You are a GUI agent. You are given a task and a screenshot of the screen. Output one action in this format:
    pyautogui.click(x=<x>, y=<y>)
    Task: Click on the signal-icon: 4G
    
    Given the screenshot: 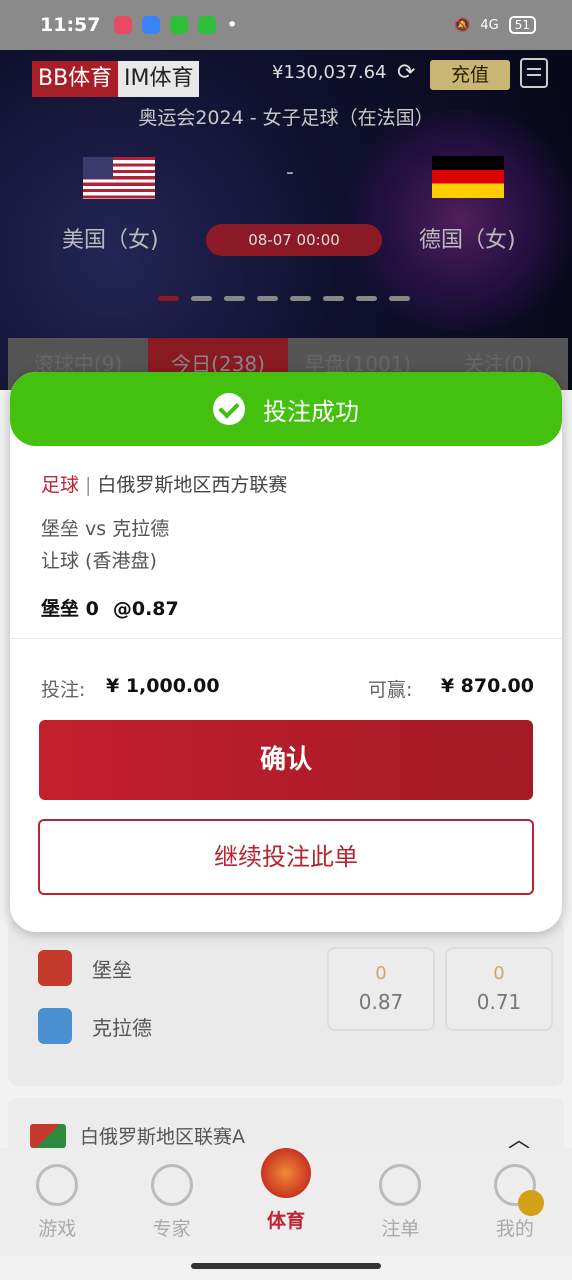 What is the action you would take?
    pyautogui.click(x=489, y=25)
    